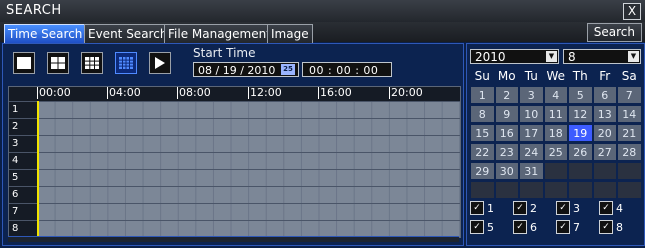  Describe the element at coordinates (580, 95) in the screenshot. I see `calendar-day: 5` at that location.